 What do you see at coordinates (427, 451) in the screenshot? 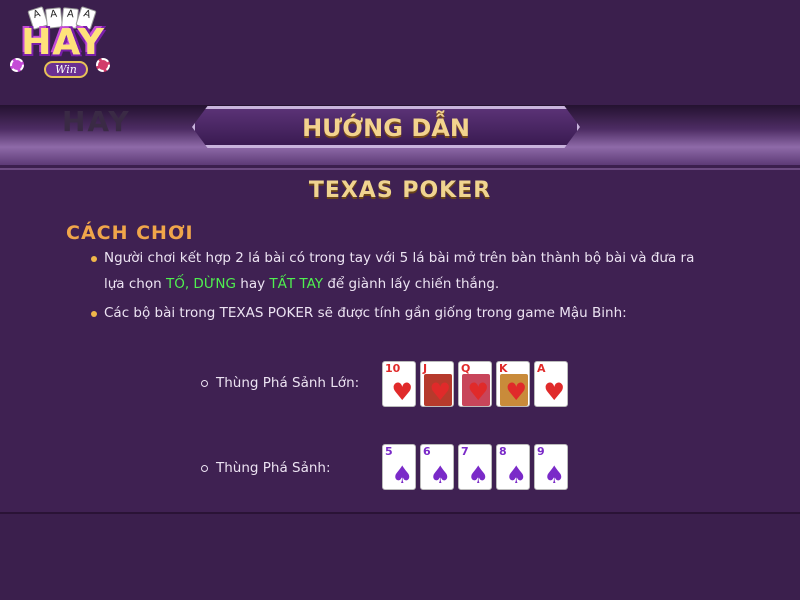
I see `card-rank: 6` at bounding box center [427, 451].